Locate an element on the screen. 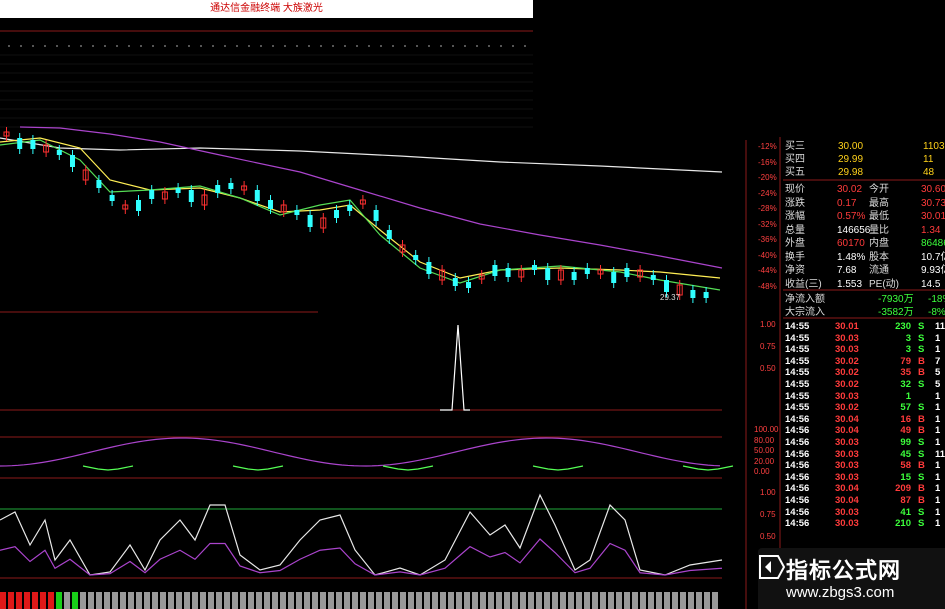 The image size is (945, 609). tick-row: 14:55 30.01 230 S 11 is located at coordinates (864, 326).